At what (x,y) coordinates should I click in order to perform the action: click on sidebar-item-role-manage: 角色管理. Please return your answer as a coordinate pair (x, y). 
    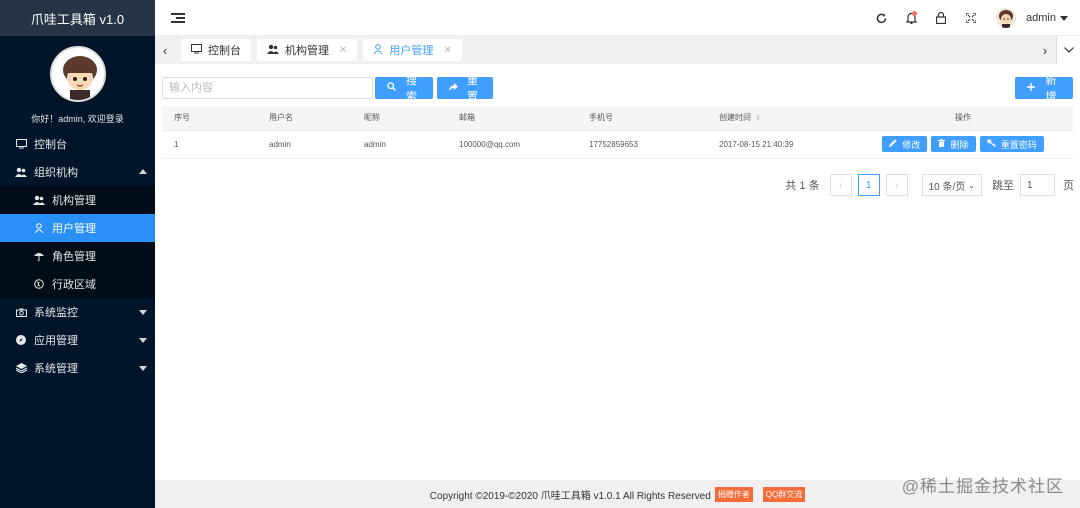
    Looking at the image, I should click on (77, 256).